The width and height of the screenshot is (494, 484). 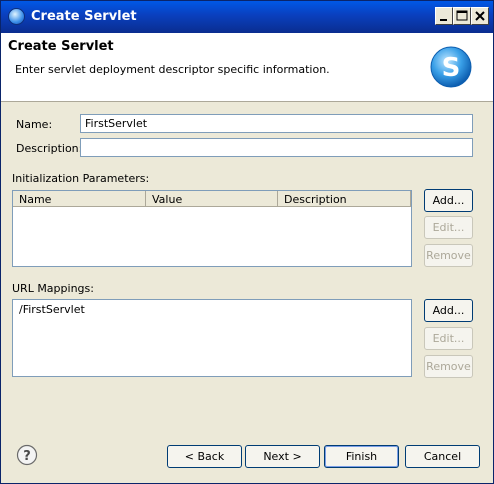 What do you see at coordinates (61, 46) in the screenshot?
I see `page-title: Create Servlet` at bounding box center [61, 46].